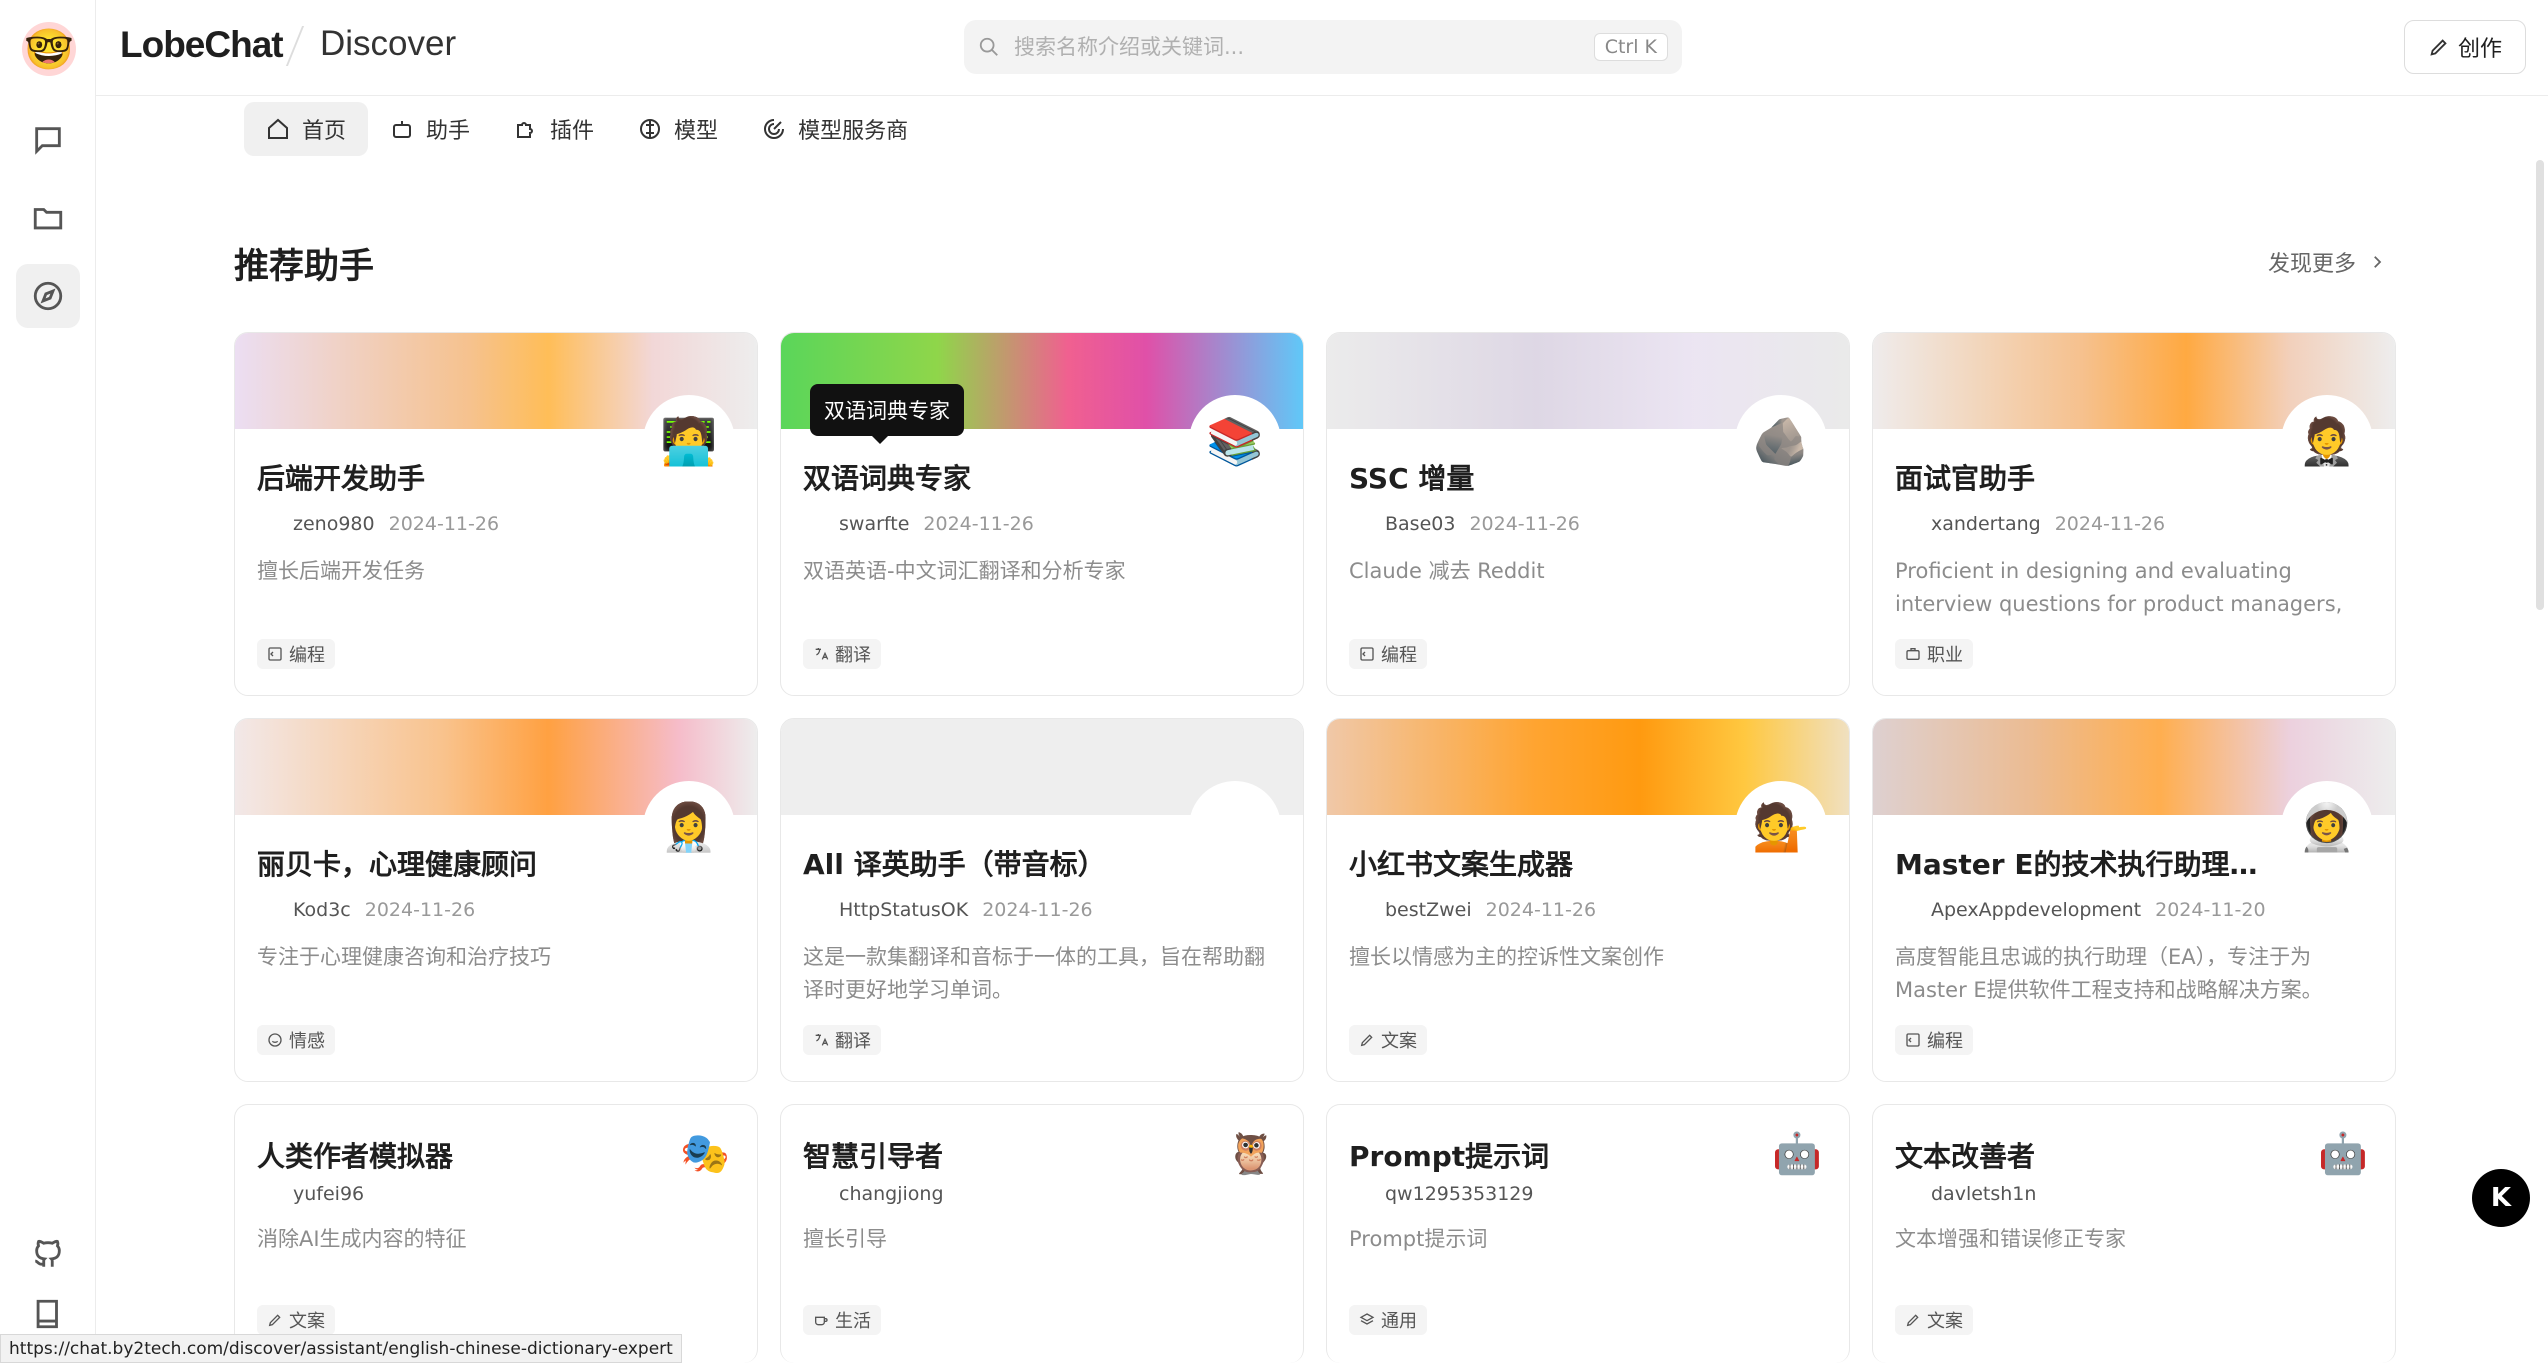 This screenshot has width=2548, height=1363. Describe the element at coordinates (1235, 441) in the screenshot. I see `card-avatar: 📚` at that location.